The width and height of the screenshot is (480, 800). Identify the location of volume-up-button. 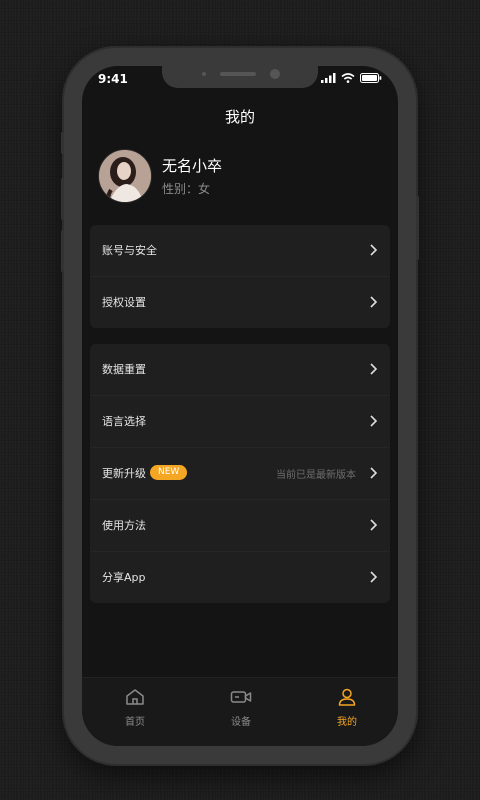
(62, 199).